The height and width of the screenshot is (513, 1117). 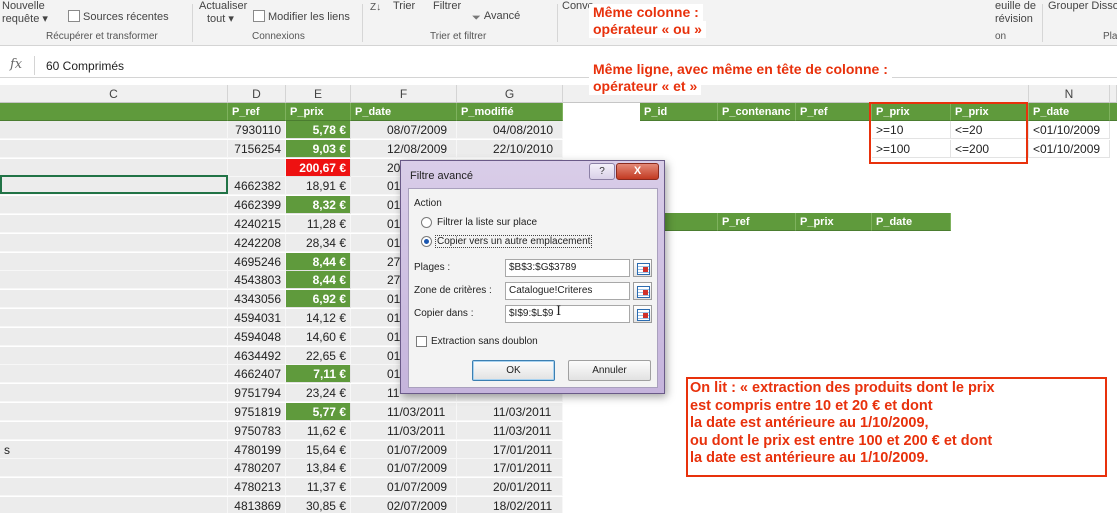 I want to click on header-p-date: P_date, so click(x=404, y=112).